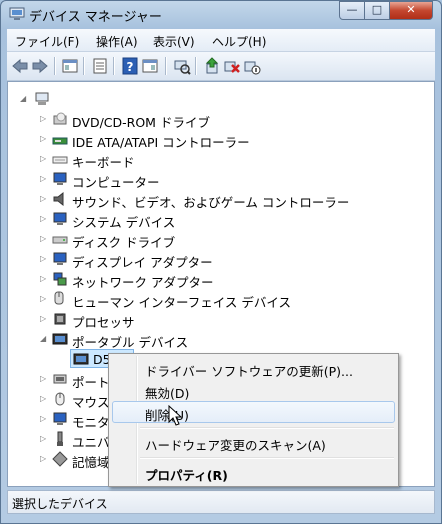 This screenshot has width=442, height=524. What do you see at coordinates (161, 142) in the screenshot?
I see `tree-category-label: IDE ATA/ATAPI コントローラー` at bounding box center [161, 142].